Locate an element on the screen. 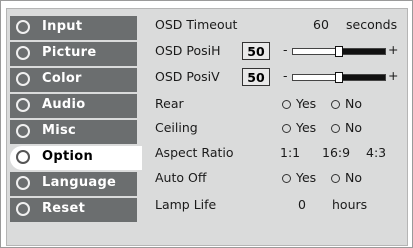  lamp-life-label: Lamp Life is located at coordinates (186, 204).